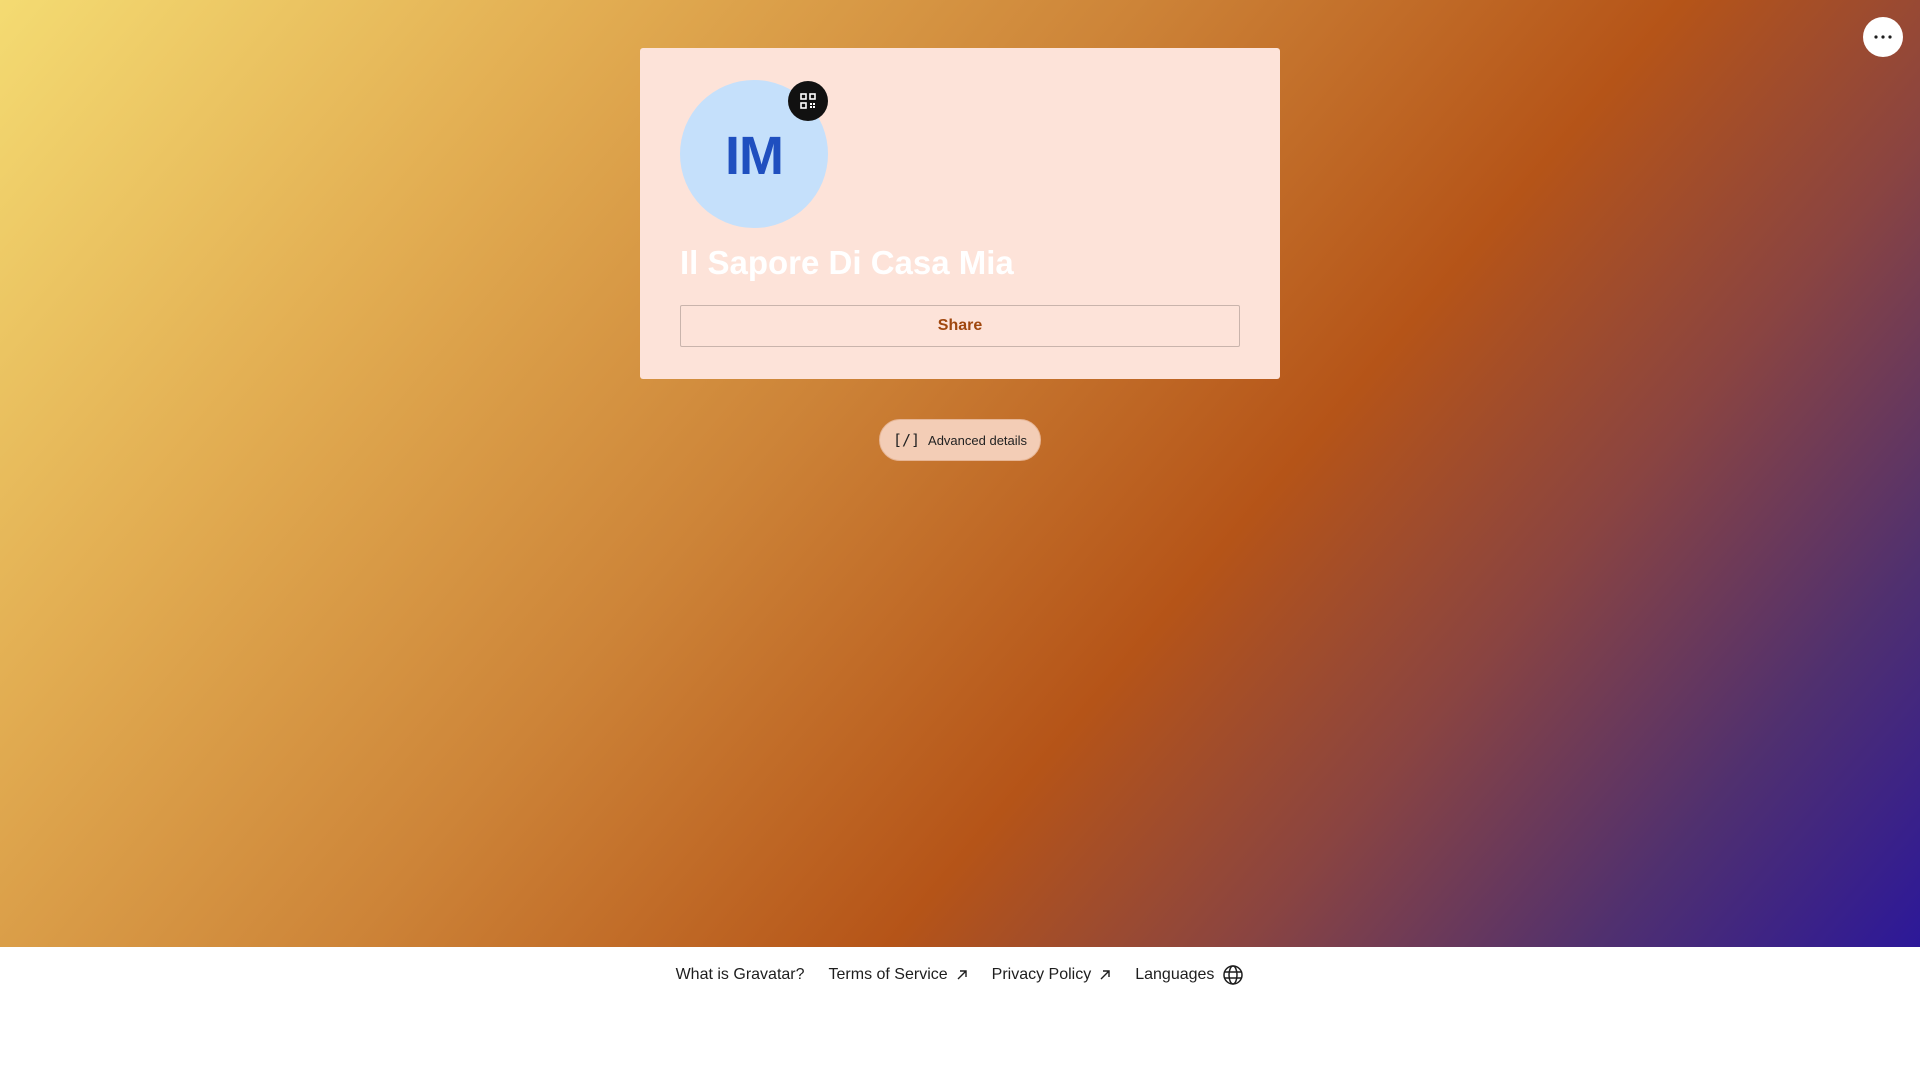 Image resolution: width=1920 pixels, height=1080 pixels. What do you see at coordinates (847, 262) in the screenshot?
I see `profile-name: Il Sapore Di Casa Mia` at bounding box center [847, 262].